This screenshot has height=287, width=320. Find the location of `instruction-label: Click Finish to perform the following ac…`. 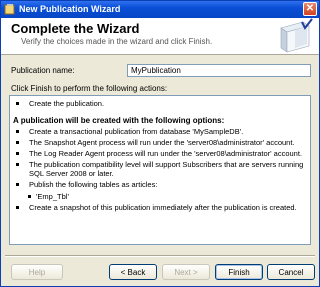

instruction-label: Click Finish to perform the following ac… is located at coordinates (89, 88).